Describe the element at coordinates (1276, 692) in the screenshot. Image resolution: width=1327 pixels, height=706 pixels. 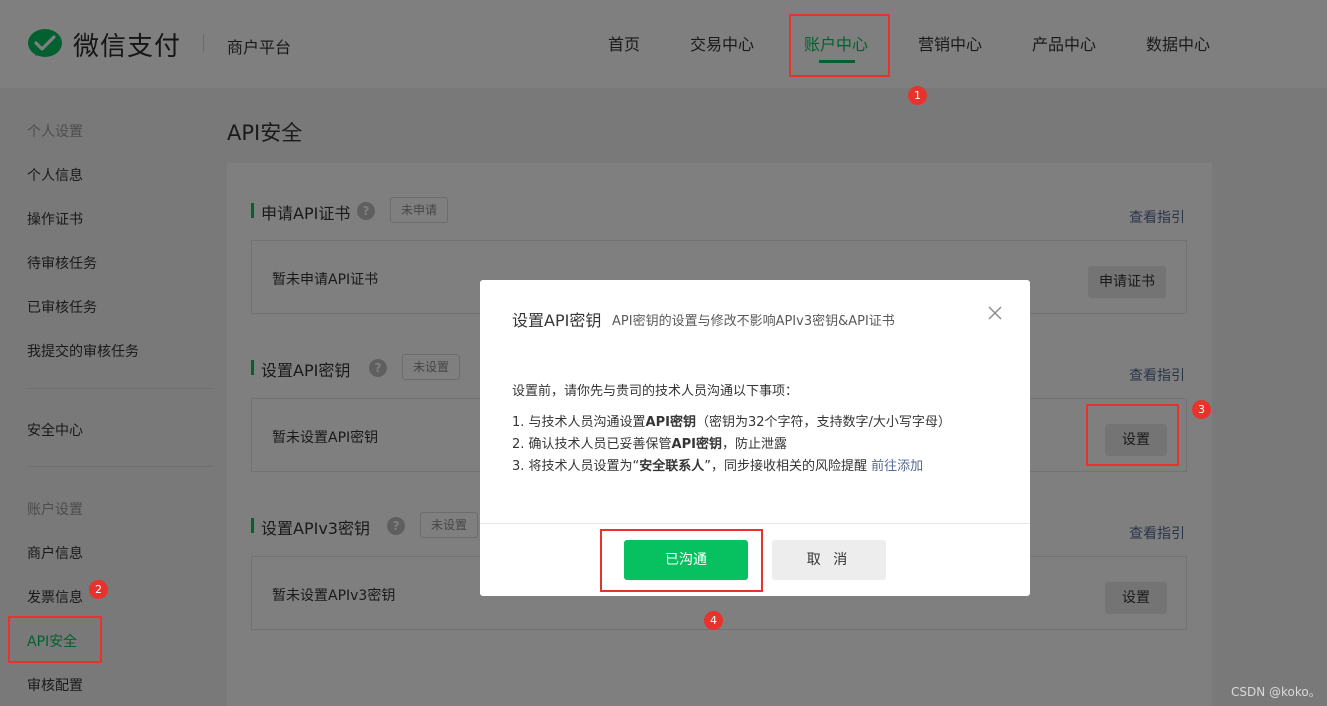
I see `watermark: CSDN @koko。` at that location.